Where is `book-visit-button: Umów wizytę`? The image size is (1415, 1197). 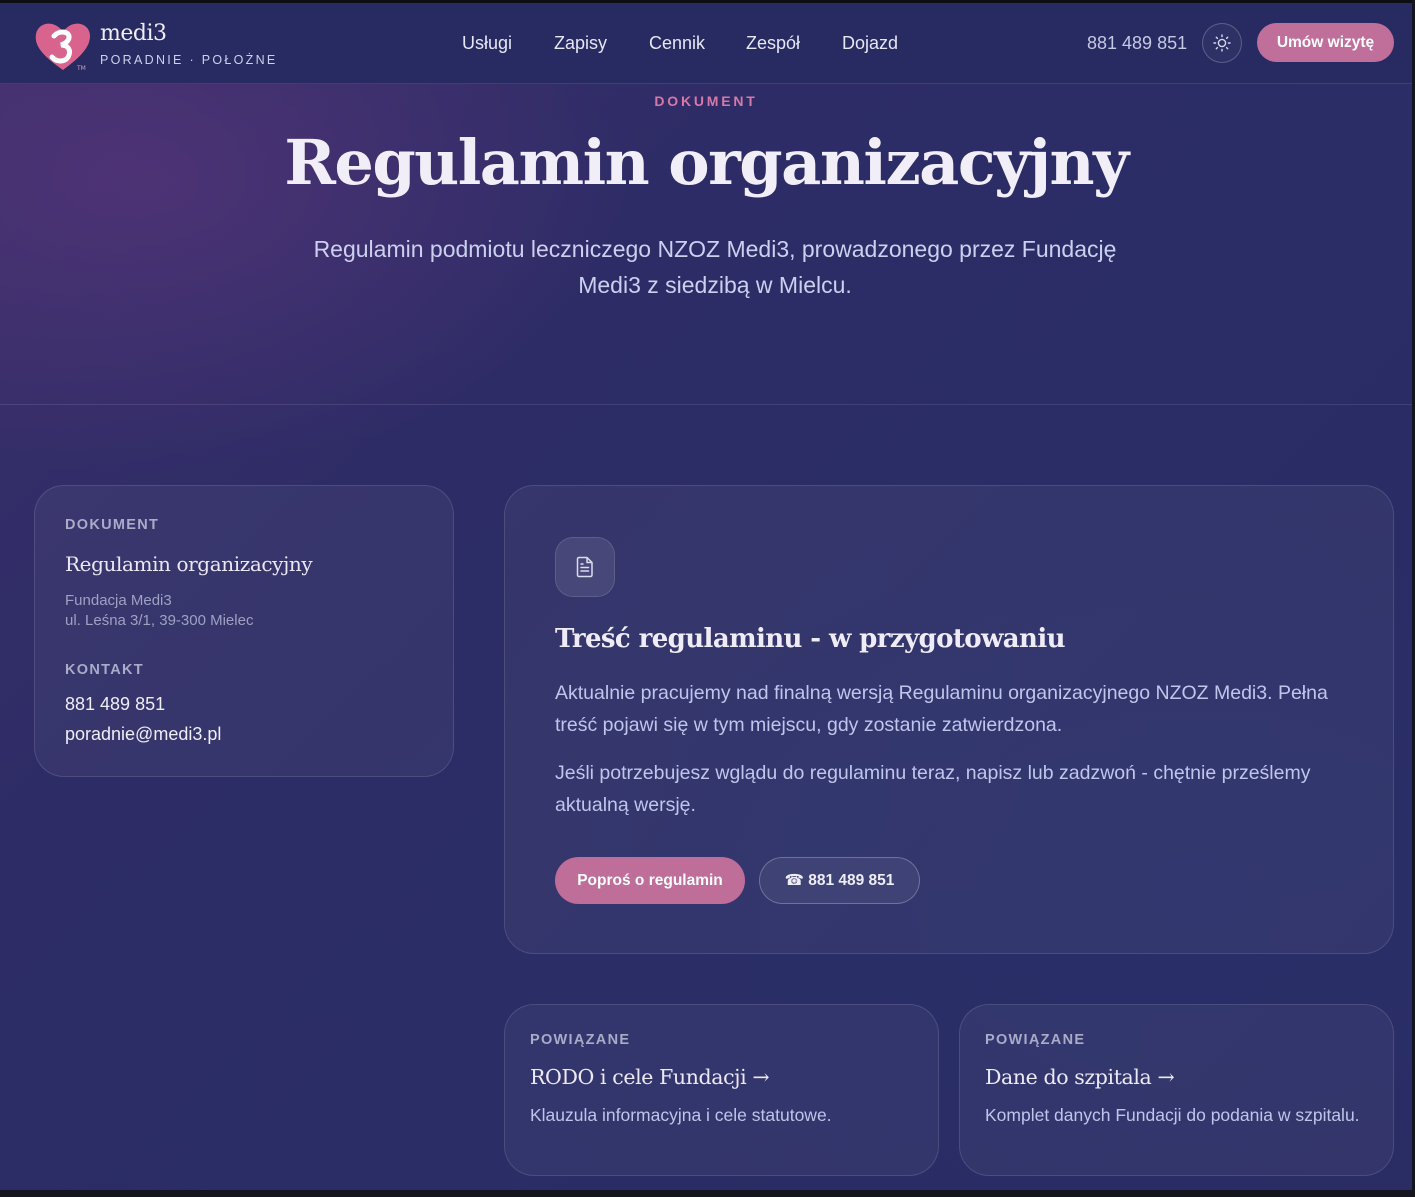
book-visit-button: Umów wizytę is located at coordinates (1325, 42).